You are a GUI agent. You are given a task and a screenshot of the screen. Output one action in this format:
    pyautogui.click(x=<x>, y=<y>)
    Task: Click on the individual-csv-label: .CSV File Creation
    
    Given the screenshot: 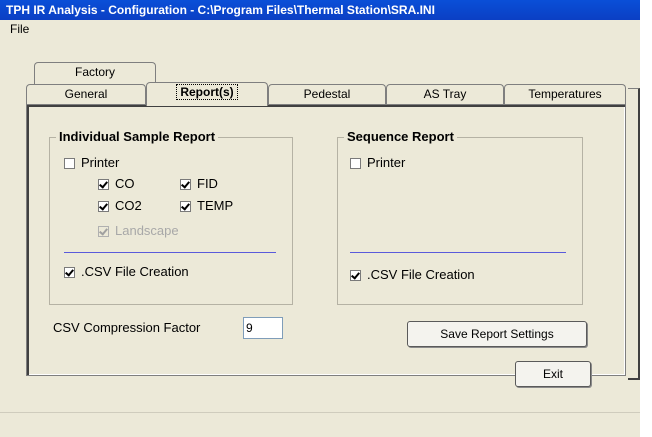 What is the action you would take?
    pyautogui.click(x=135, y=271)
    